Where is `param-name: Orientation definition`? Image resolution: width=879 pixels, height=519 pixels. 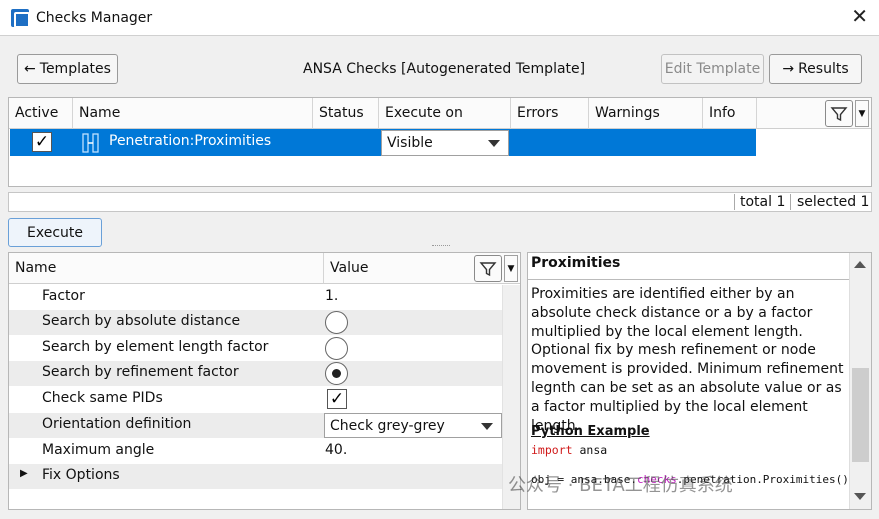
param-name: Orientation definition is located at coordinates (117, 424).